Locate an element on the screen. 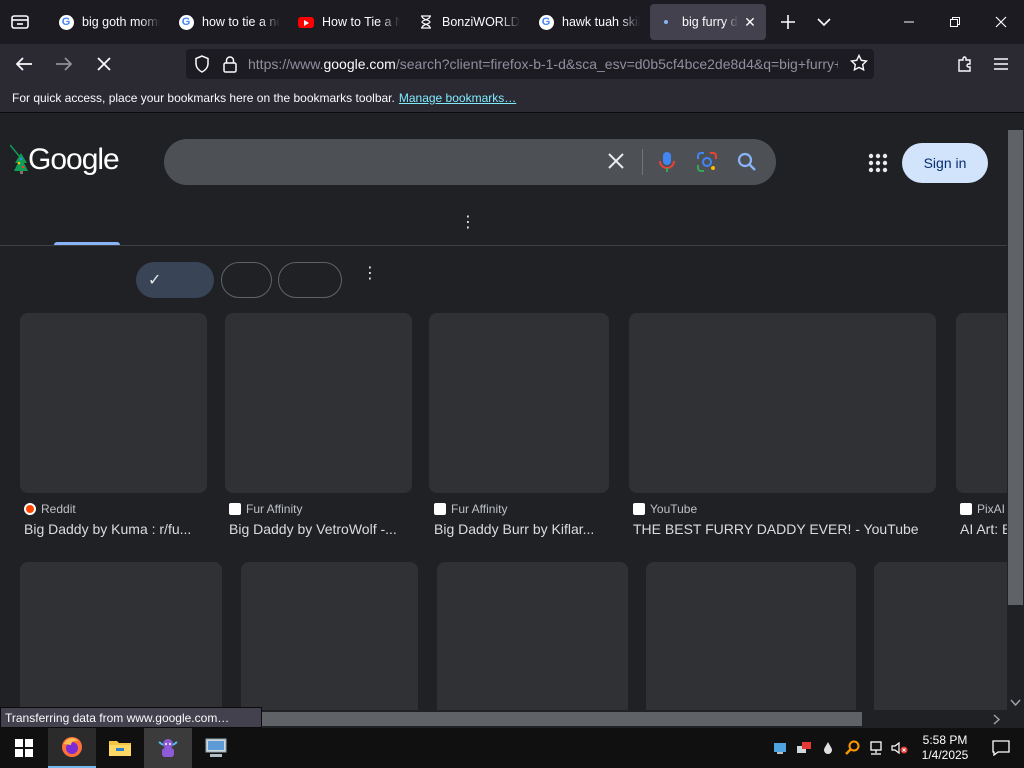 This screenshot has width=1024, height=768. scroll-right-arrow-icon is located at coordinates (997, 719).